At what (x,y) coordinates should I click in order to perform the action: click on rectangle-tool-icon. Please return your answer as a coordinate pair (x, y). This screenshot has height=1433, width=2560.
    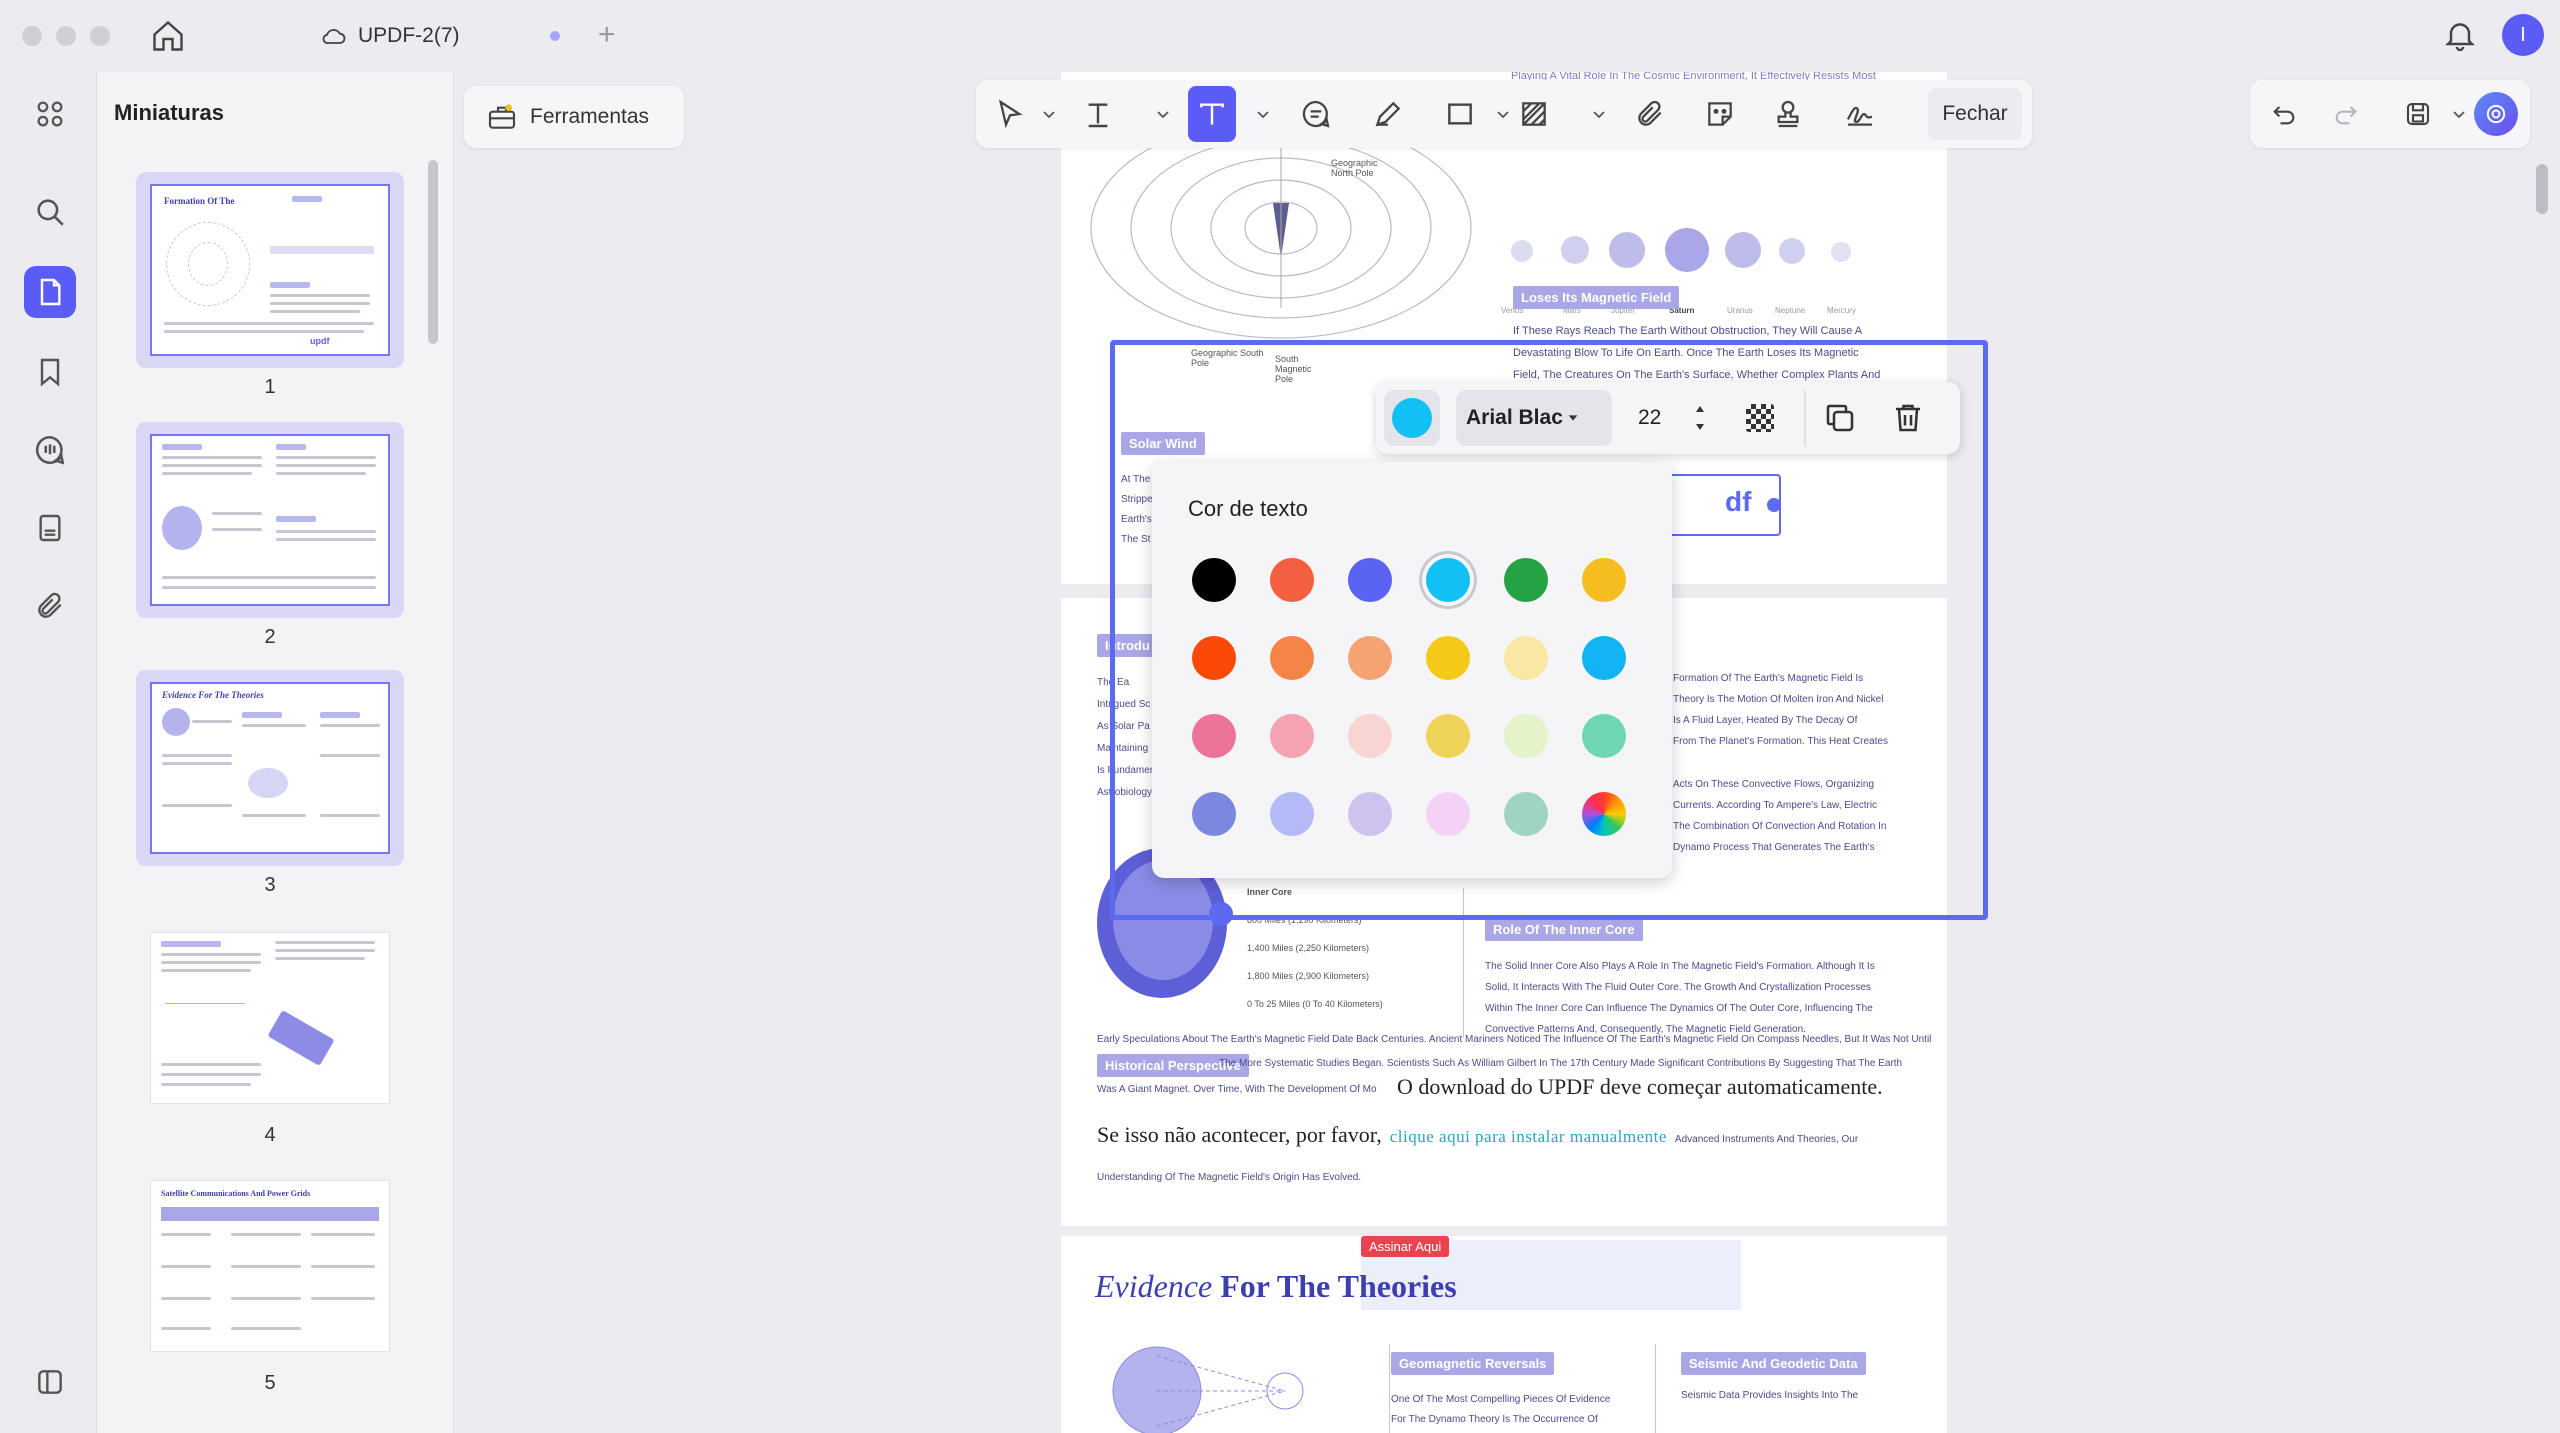
    Looking at the image, I should click on (1460, 114).